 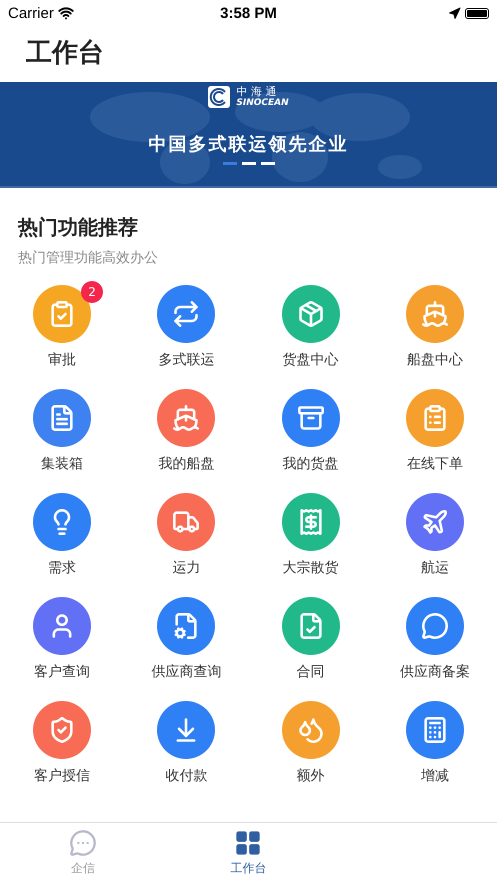 I want to click on function-item: 航运, so click(x=434, y=535).